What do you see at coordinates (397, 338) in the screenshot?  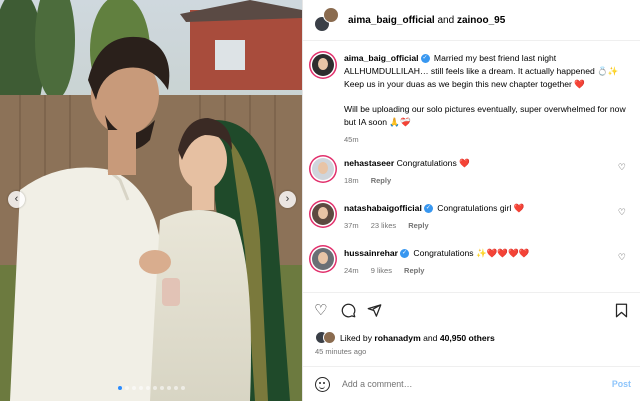 I see `liker-username-link: rohanadym` at bounding box center [397, 338].